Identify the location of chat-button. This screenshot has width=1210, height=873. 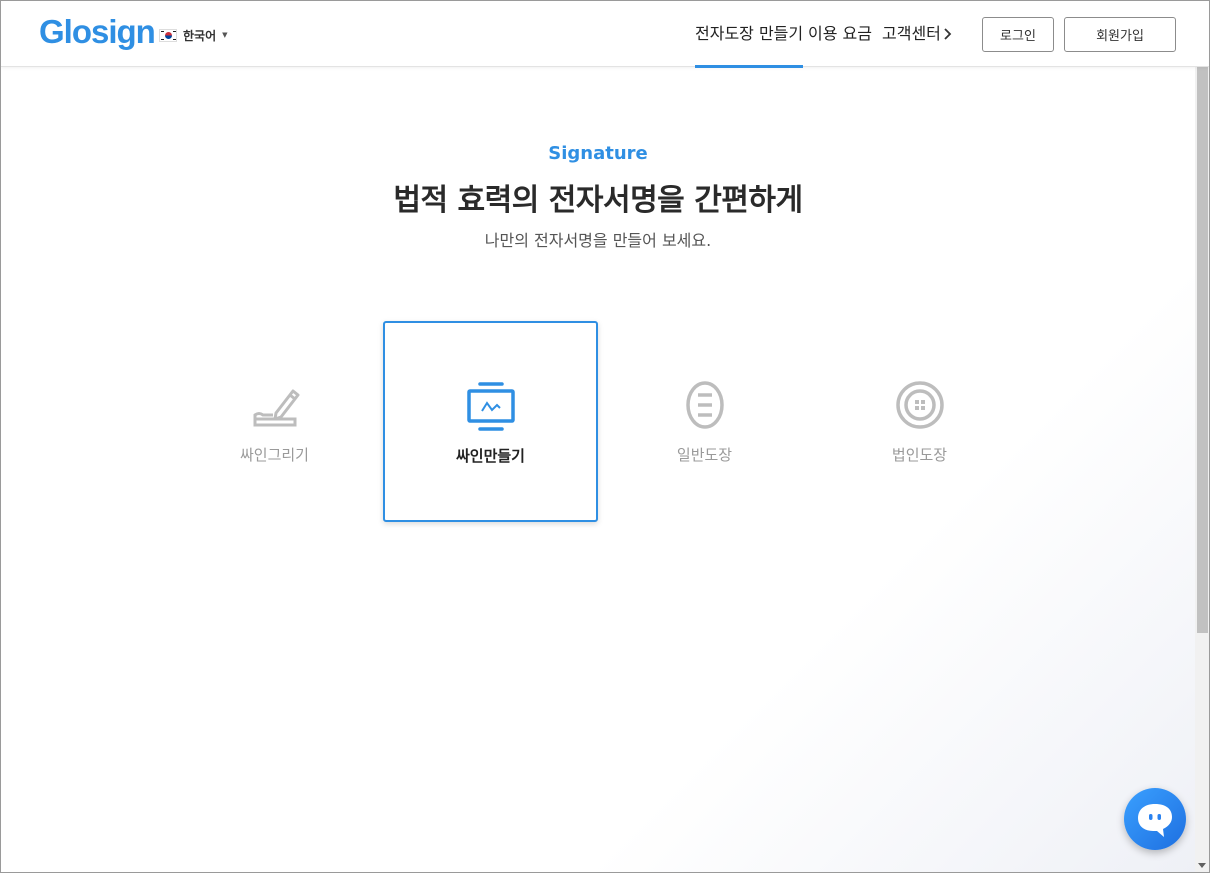
(1155, 819).